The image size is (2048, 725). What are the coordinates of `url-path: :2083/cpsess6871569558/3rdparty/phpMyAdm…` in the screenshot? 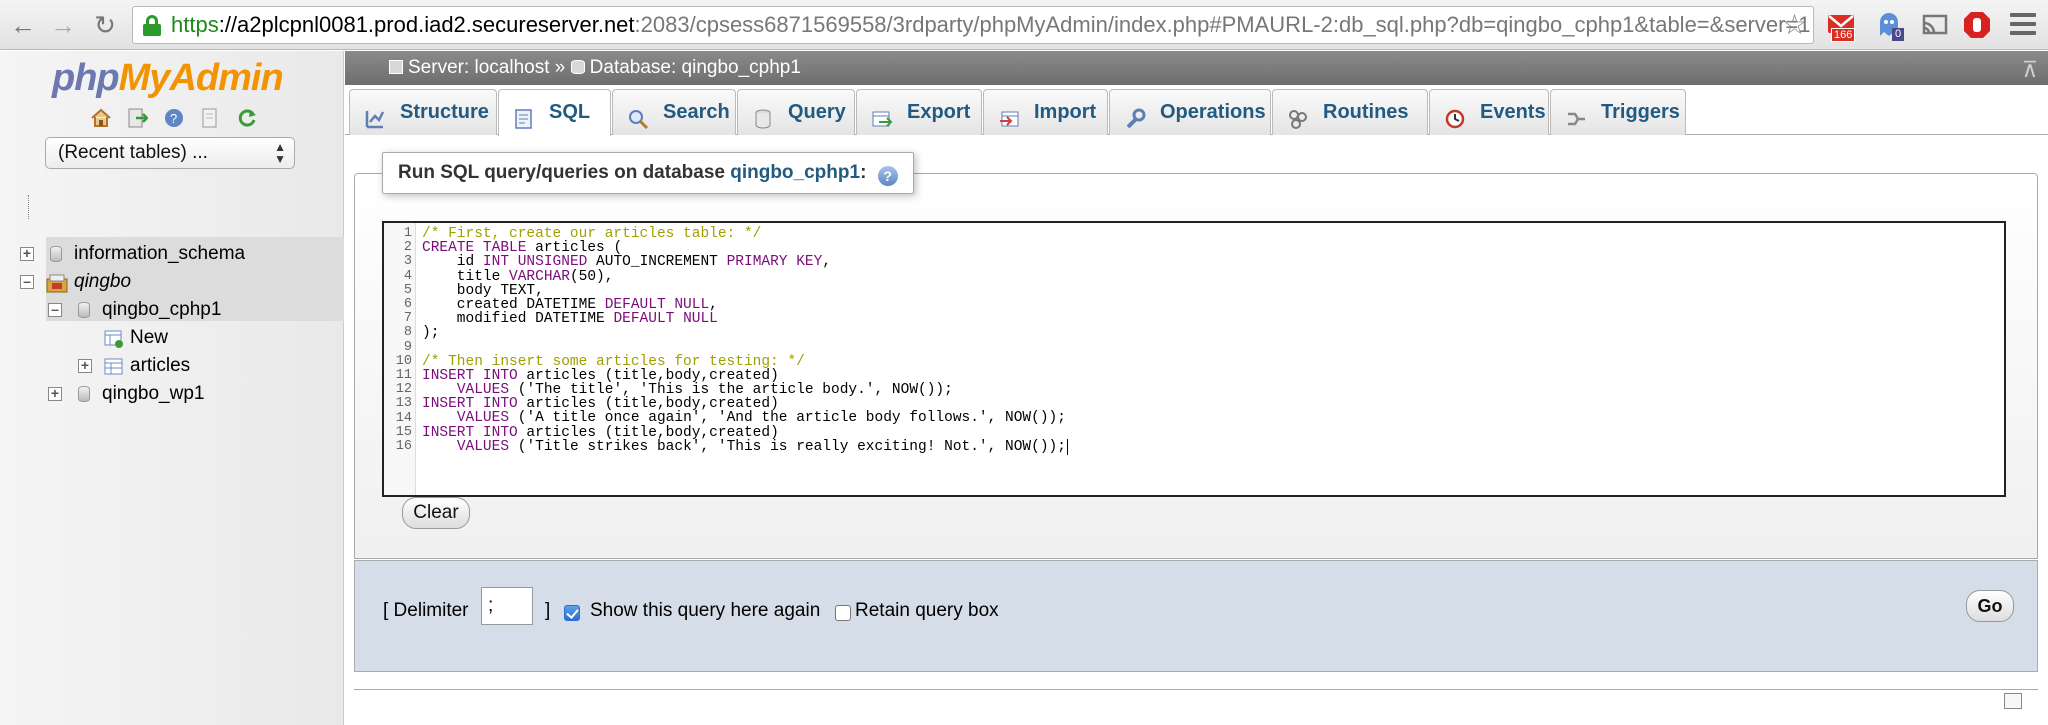 It's located at (1224, 24).